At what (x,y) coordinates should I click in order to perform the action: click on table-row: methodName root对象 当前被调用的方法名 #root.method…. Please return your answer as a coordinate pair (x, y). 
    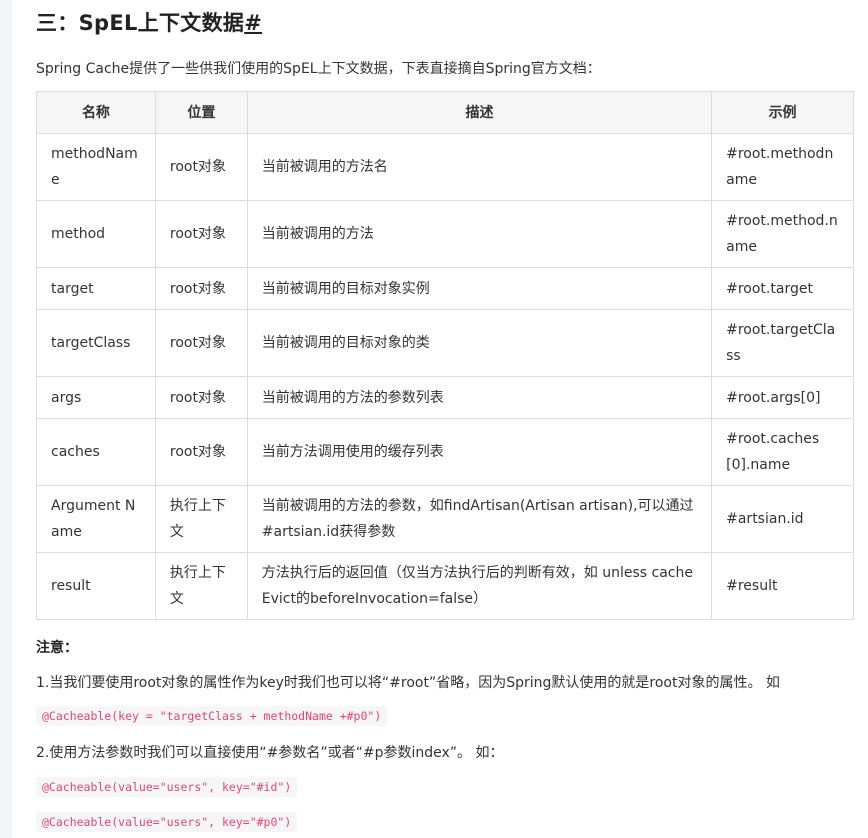
    Looking at the image, I should click on (445, 167).